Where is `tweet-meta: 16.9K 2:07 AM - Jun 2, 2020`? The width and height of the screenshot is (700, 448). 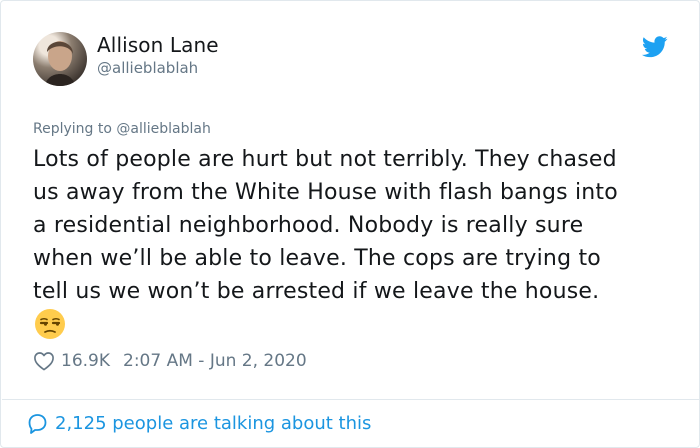 tweet-meta: 16.9K 2:07 AM - Jun 2, 2020 is located at coordinates (170, 361).